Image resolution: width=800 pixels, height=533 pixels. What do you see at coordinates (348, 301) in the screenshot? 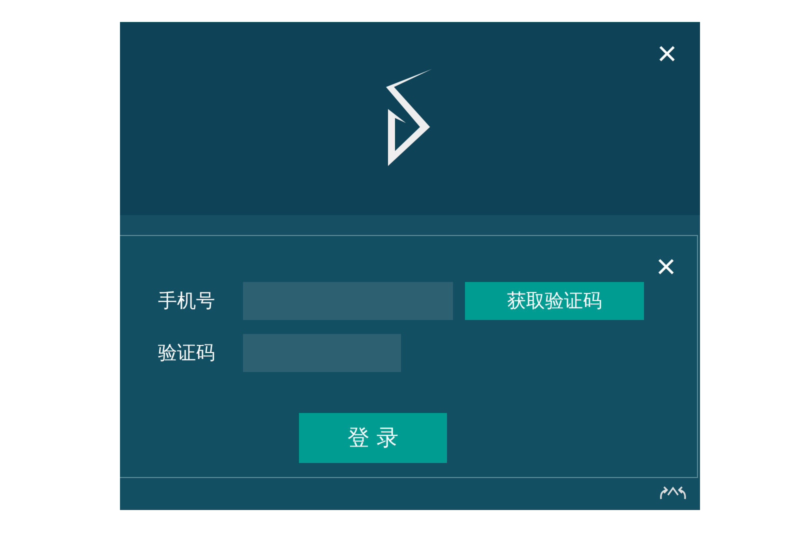
I see `phone-field` at bounding box center [348, 301].